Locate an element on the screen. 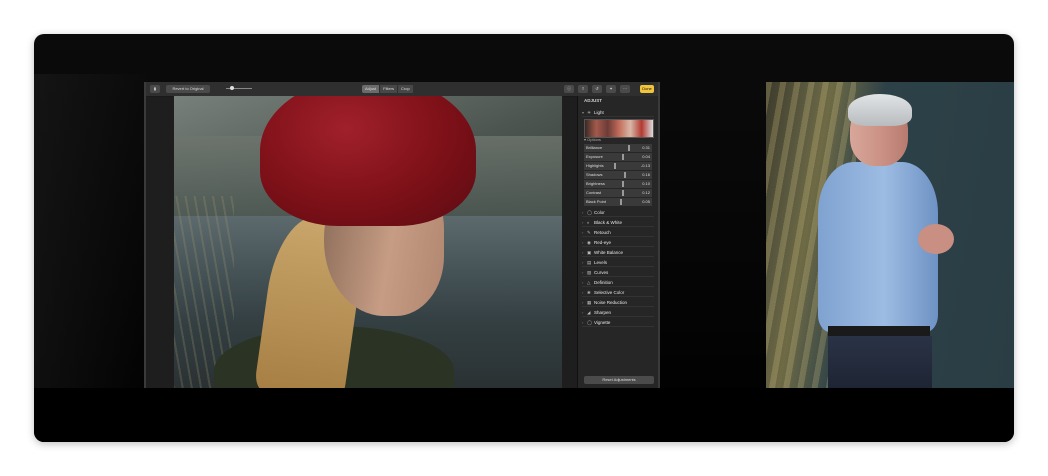 The image size is (1048, 476). tab-filters: Filters is located at coordinates (389, 89).